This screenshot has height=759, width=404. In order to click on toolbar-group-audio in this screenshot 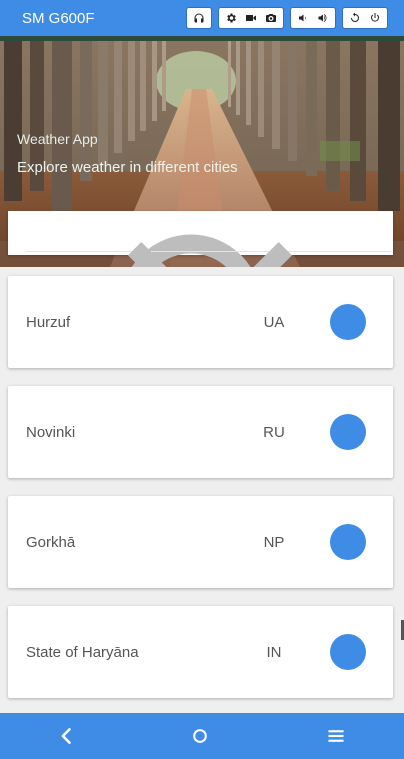, I will do `click(199, 18)`.